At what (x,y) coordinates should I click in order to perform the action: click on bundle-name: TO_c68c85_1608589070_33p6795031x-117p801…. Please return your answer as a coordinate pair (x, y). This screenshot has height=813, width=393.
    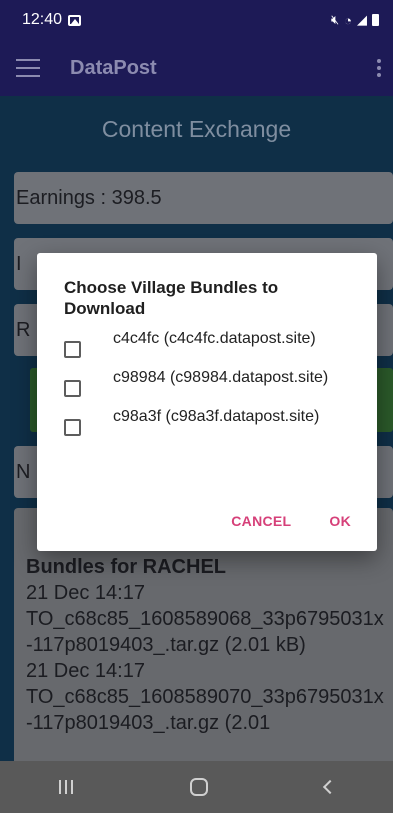
    Looking at the image, I should click on (205, 710).